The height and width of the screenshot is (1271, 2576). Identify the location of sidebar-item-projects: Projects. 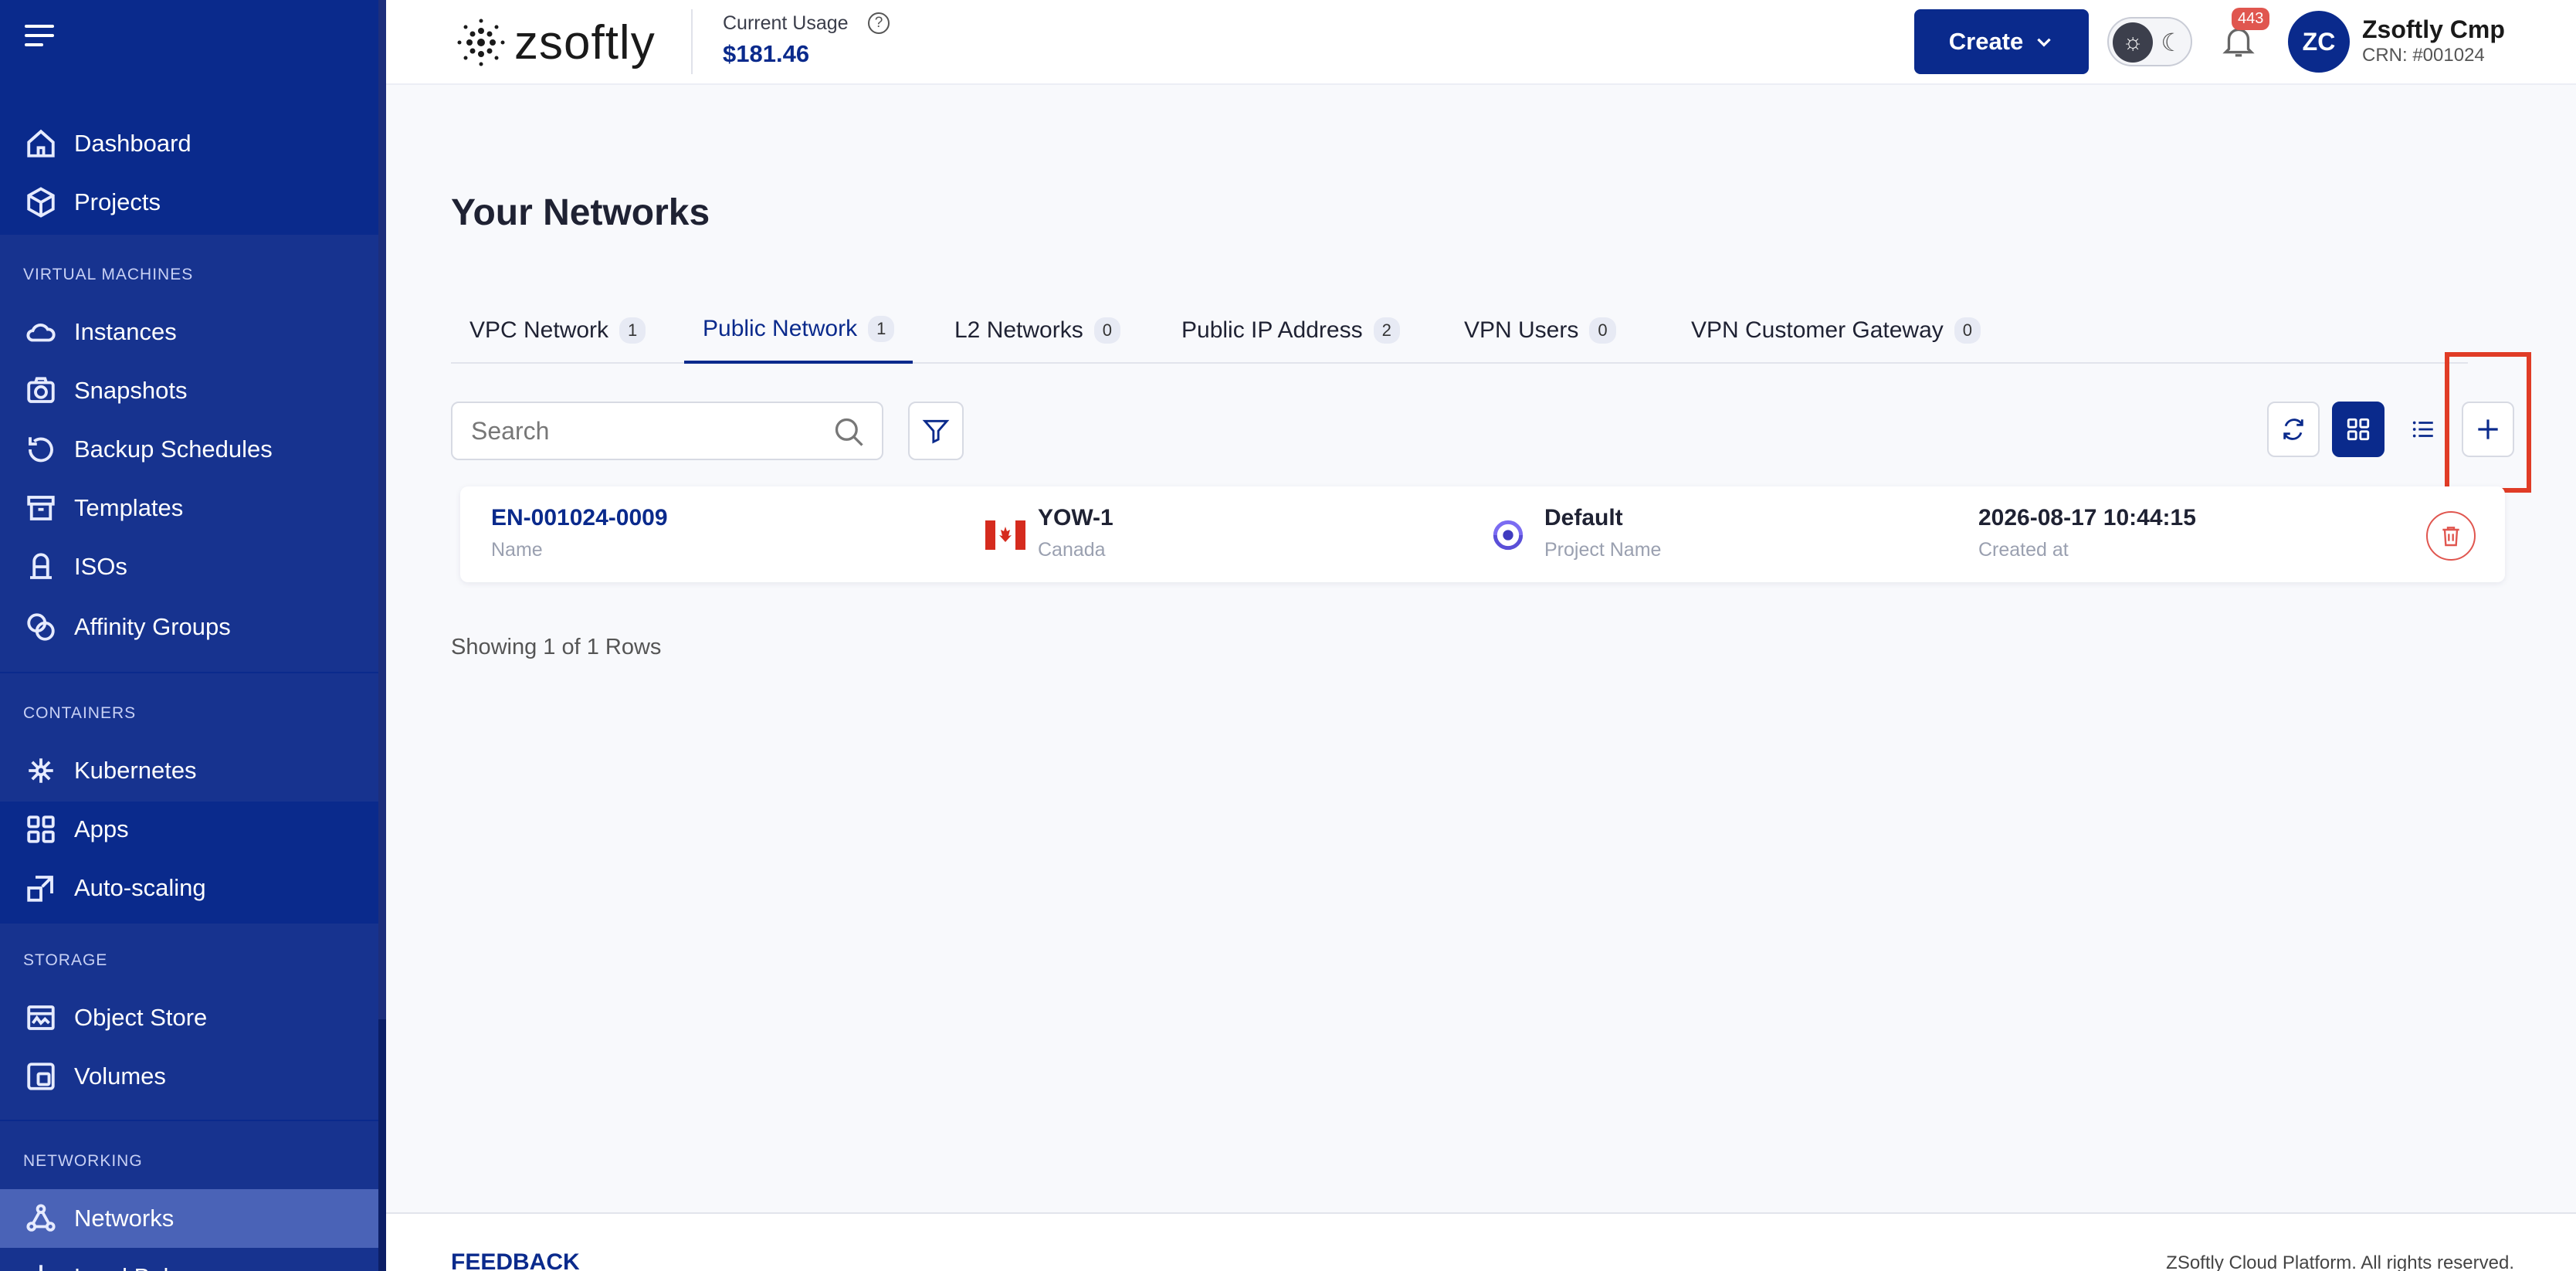
(189, 202).